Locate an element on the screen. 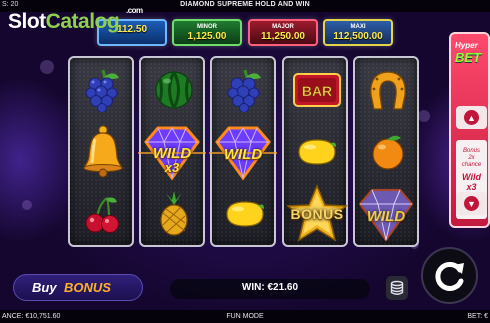 The image size is (490, 323). spin-arrow-icon is located at coordinates (449, 276).